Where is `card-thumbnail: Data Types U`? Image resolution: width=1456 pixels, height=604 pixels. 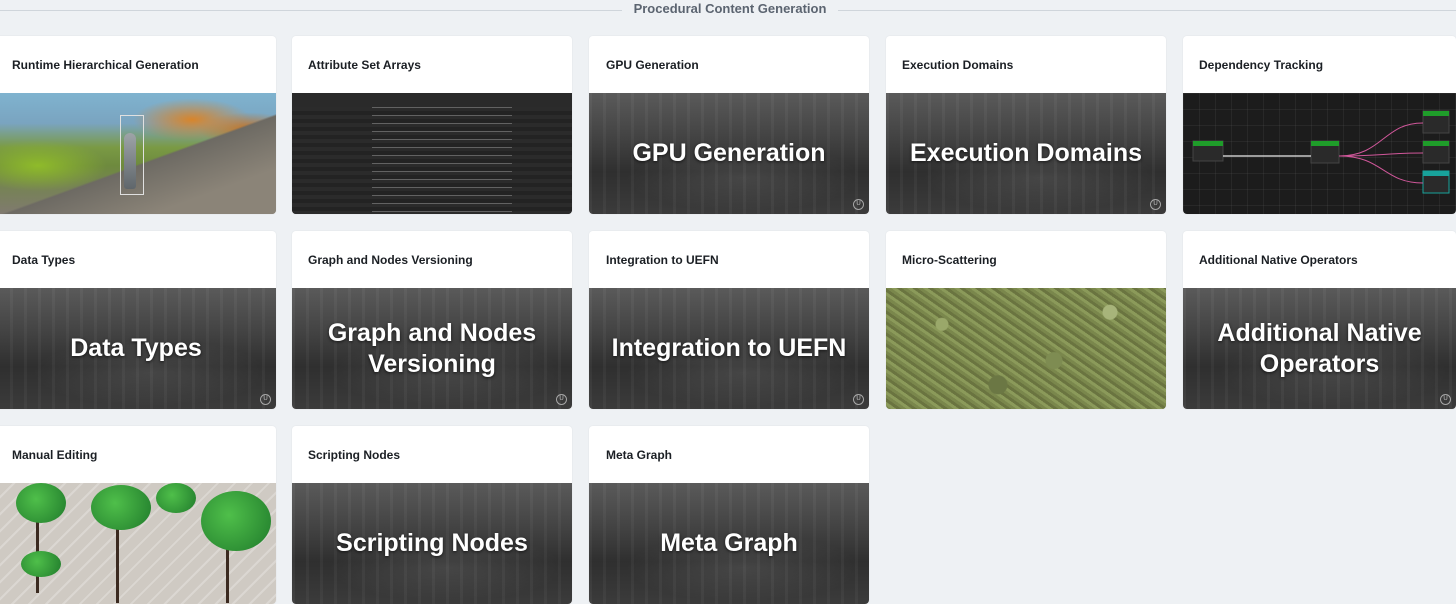
card-thumbnail: Data Types U is located at coordinates (138, 348).